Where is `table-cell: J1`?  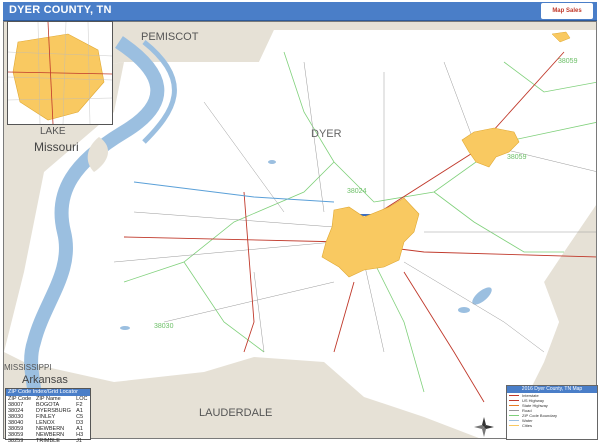 table-cell: J1 is located at coordinates (79, 441).